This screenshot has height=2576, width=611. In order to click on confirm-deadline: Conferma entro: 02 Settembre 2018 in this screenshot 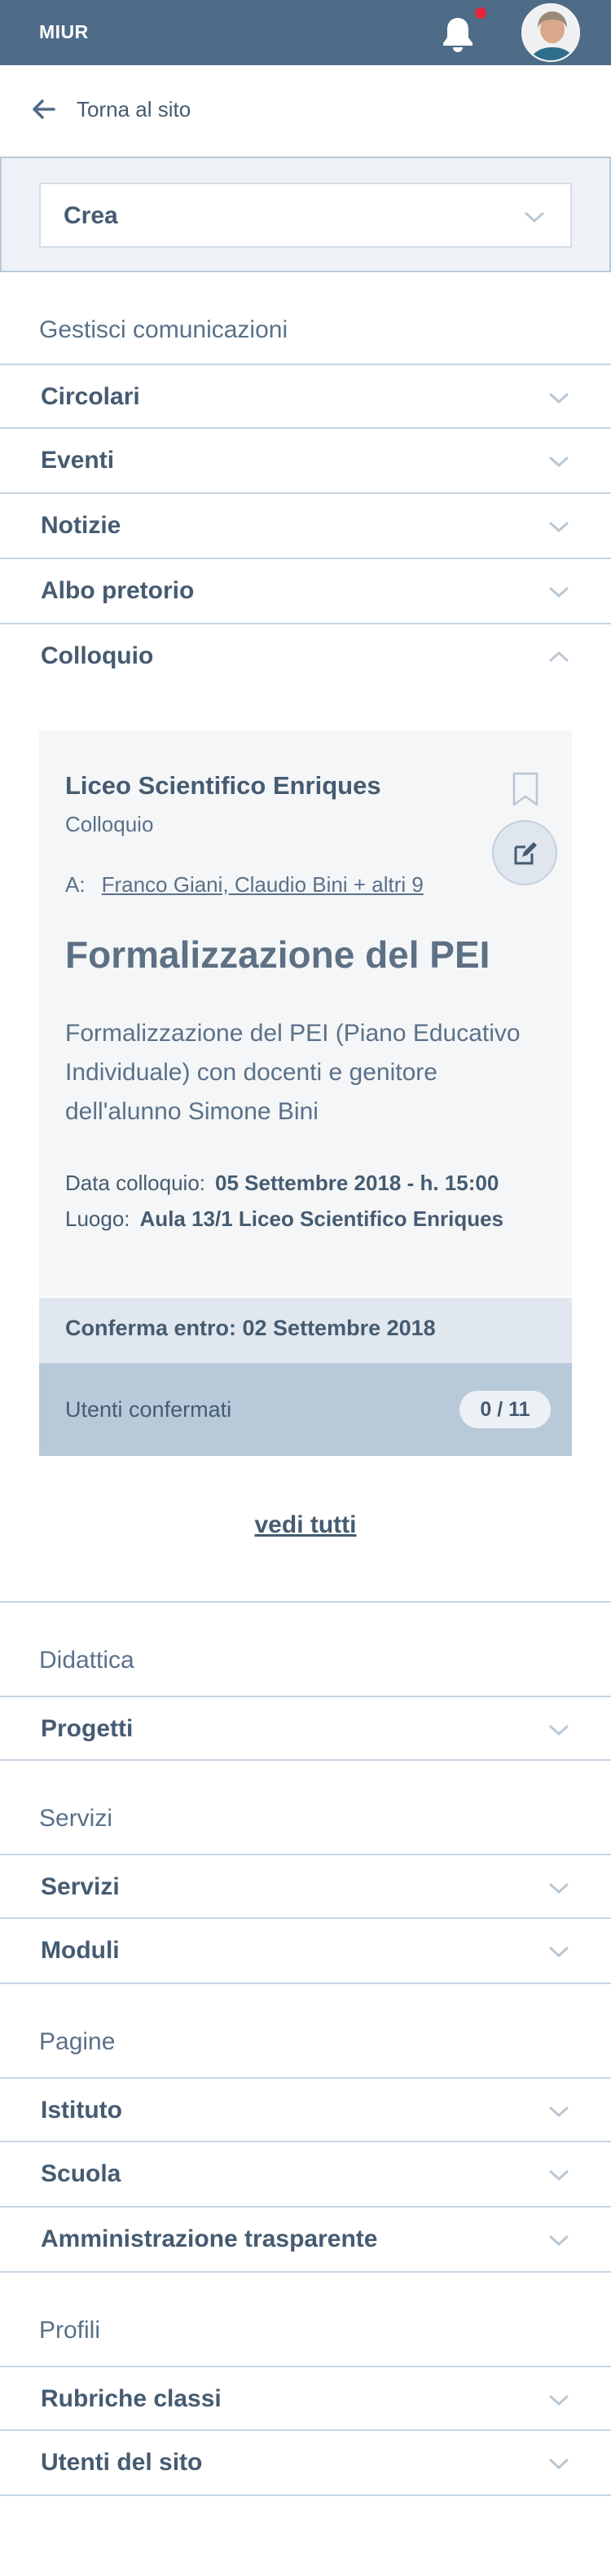, I will do `click(250, 1328)`.